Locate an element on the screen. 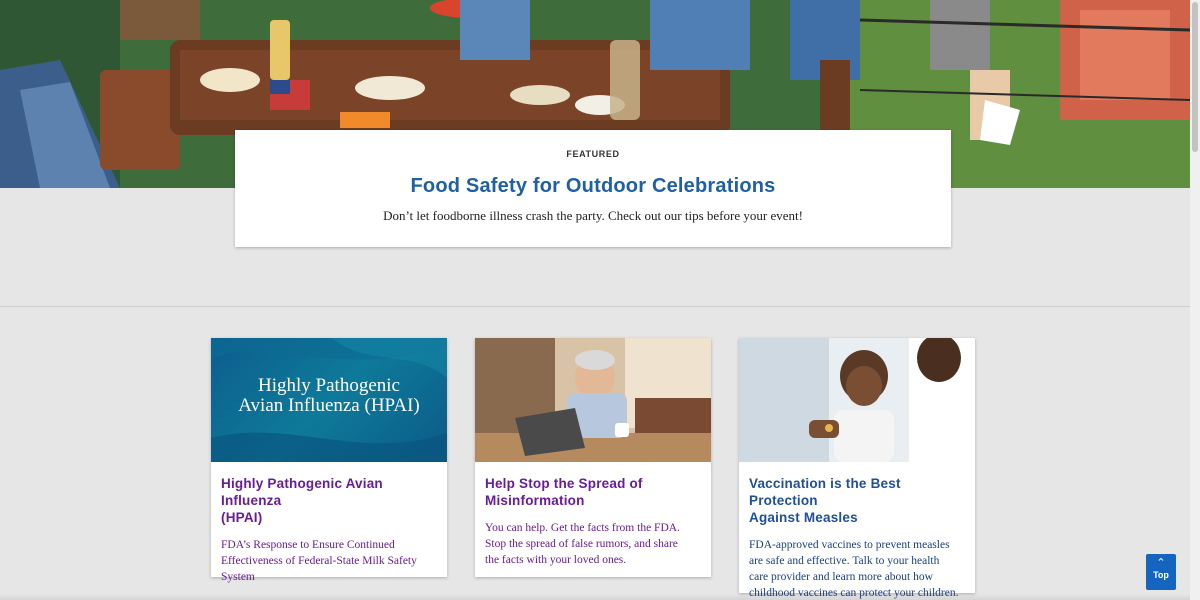  photo-child-vaccination is located at coordinates (857, 400).